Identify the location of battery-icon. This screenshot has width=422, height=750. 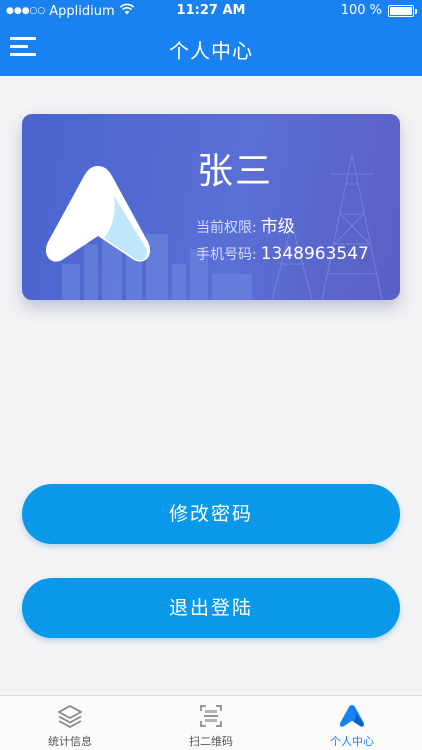
(402, 10).